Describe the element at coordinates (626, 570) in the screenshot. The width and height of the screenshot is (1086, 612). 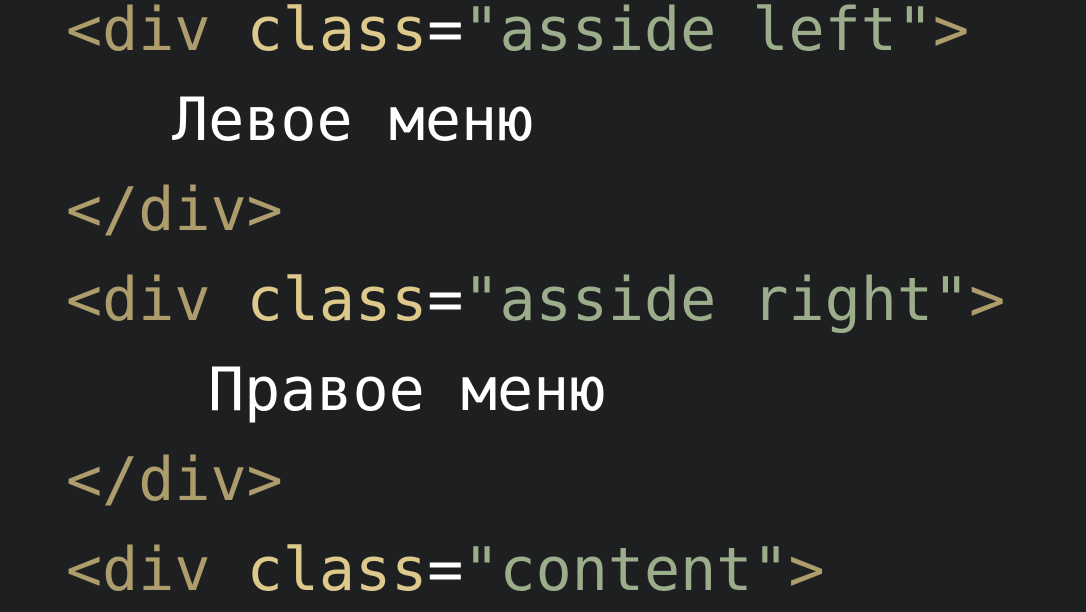
I see `attribute-value: "content"` at that location.